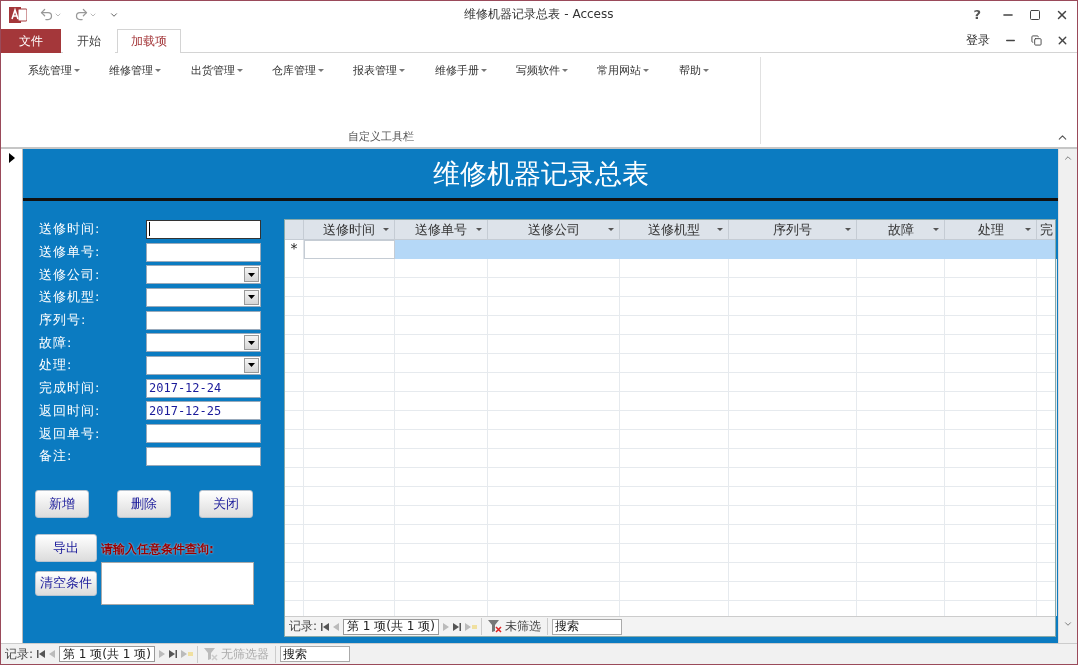 This screenshot has width=1078, height=665. I want to click on record-selector-icon, so click(11, 158).